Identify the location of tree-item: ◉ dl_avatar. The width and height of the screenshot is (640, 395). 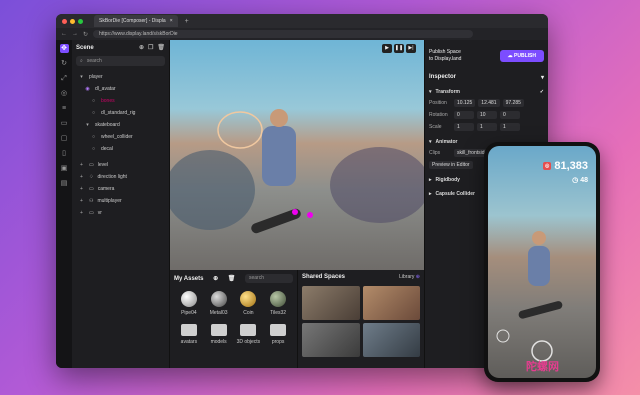
(120, 89).